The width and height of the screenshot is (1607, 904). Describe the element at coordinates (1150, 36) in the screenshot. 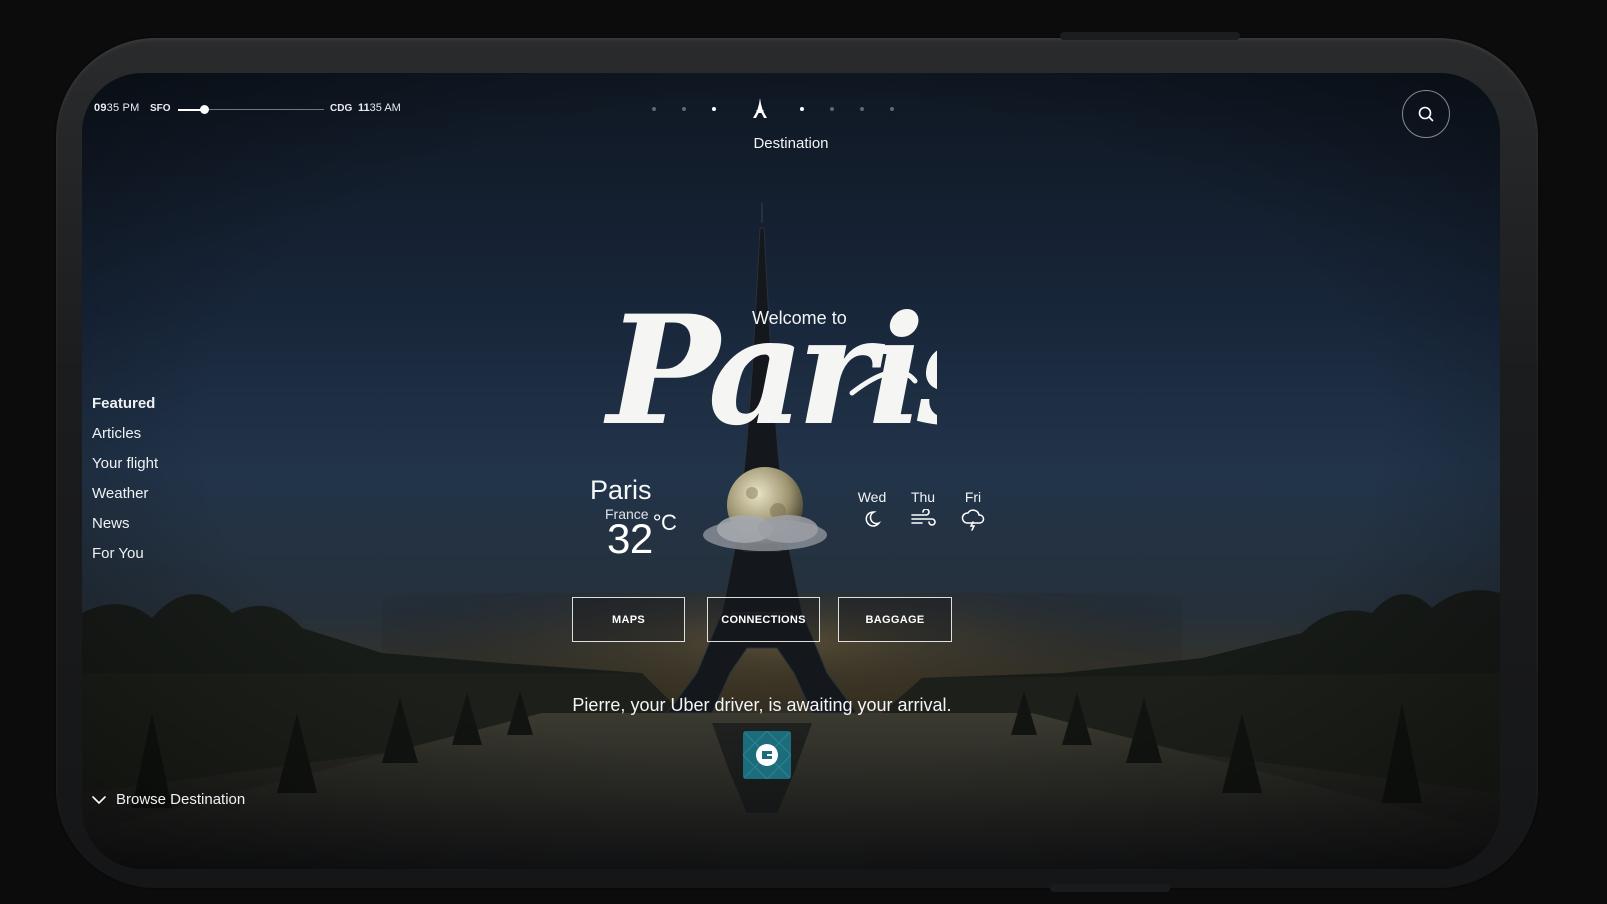

I see `device-top-button` at that location.